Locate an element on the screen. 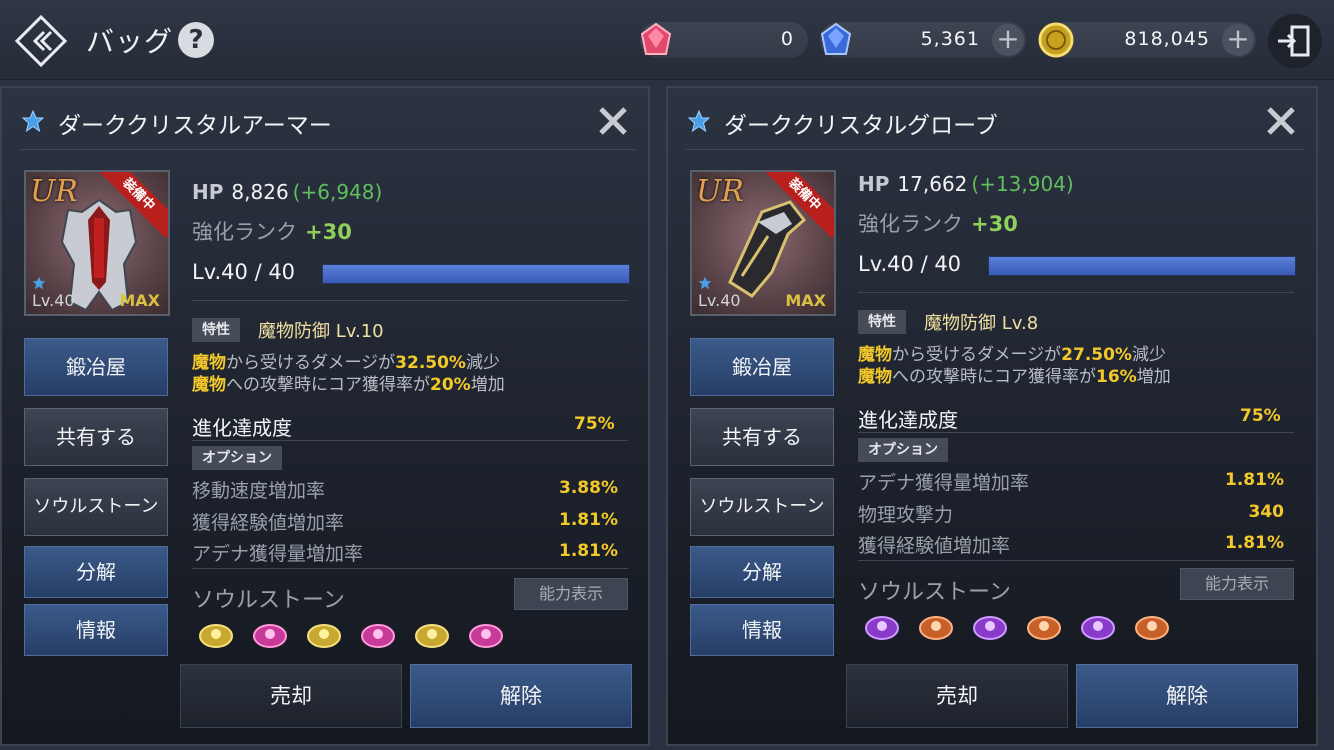 The image size is (1334, 750). gold-counter: 818,045 + is located at coordinates (1147, 40).